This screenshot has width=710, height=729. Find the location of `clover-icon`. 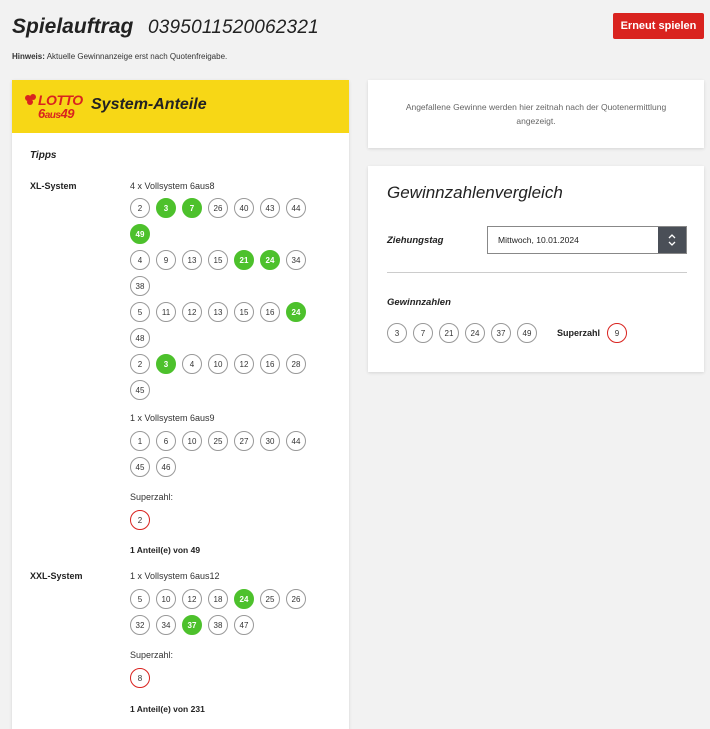

clover-icon is located at coordinates (30, 99).